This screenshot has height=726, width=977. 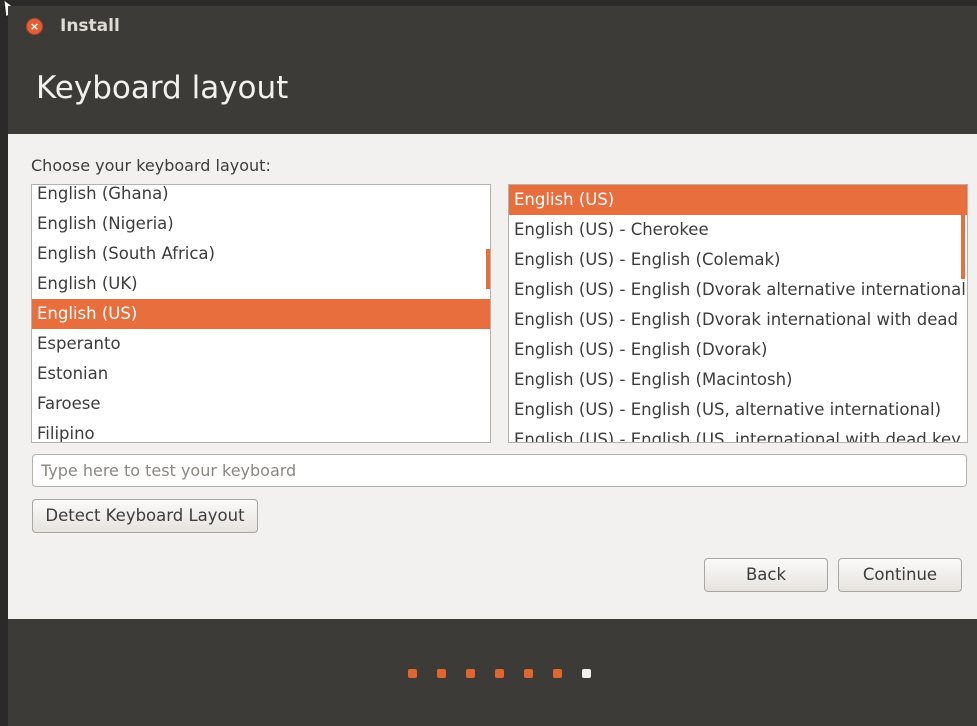 What do you see at coordinates (261, 374) in the screenshot?
I see `list-item: Estonian` at bounding box center [261, 374].